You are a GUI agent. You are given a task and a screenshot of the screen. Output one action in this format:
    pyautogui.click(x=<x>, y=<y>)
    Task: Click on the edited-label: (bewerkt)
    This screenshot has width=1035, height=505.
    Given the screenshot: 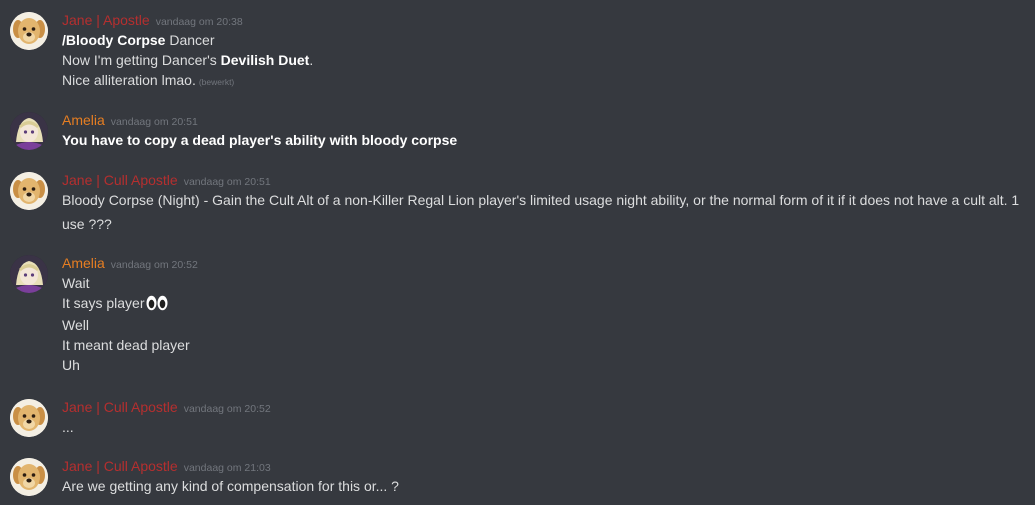 What is the action you would take?
    pyautogui.click(x=216, y=82)
    